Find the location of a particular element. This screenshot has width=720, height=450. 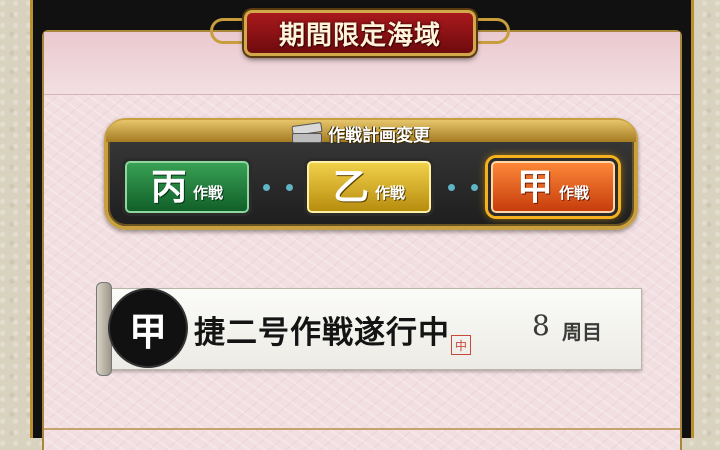

difficulty-seal: 甲 is located at coordinates (148, 328).